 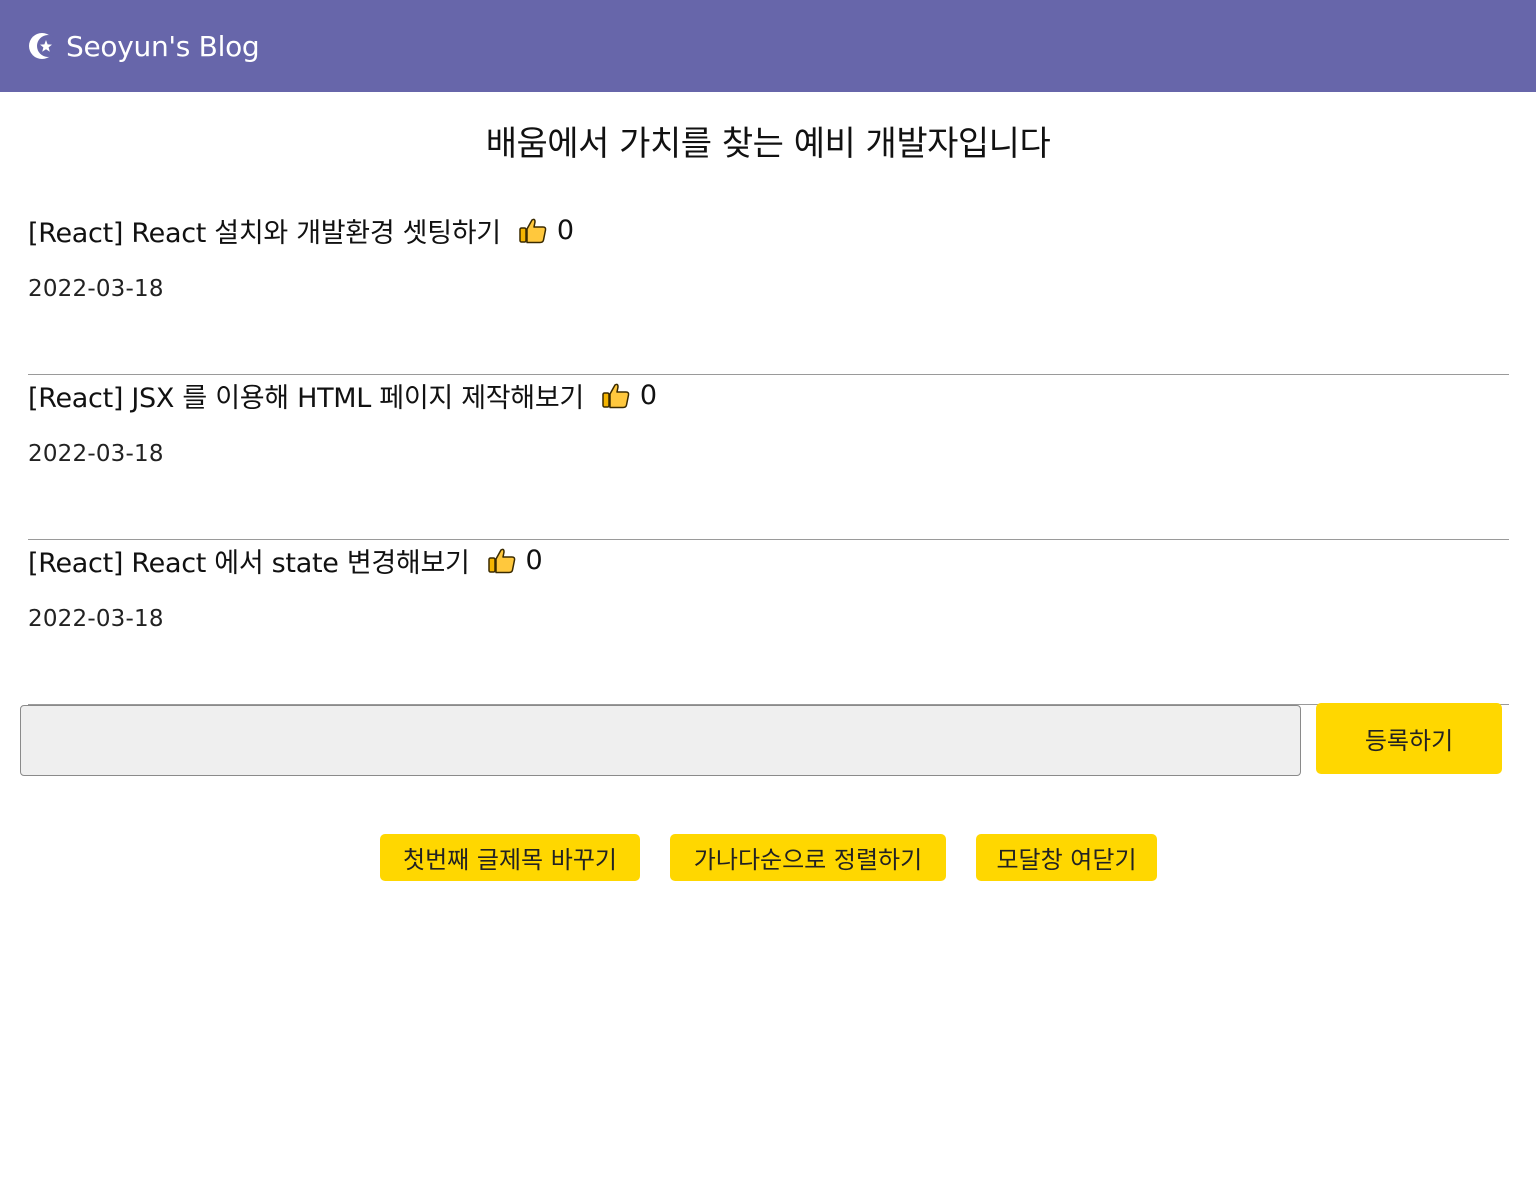 I want to click on post-item: [React] React 설치와 개발환경 셋팅하기 0 2022-03-18, so click(x=768, y=292).